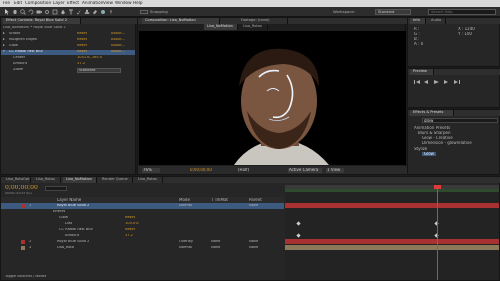  What do you see at coordinates (68, 70) in the screenshot?
I see `property-row-zoom: Zoom Standard` at bounding box center [68, 70].